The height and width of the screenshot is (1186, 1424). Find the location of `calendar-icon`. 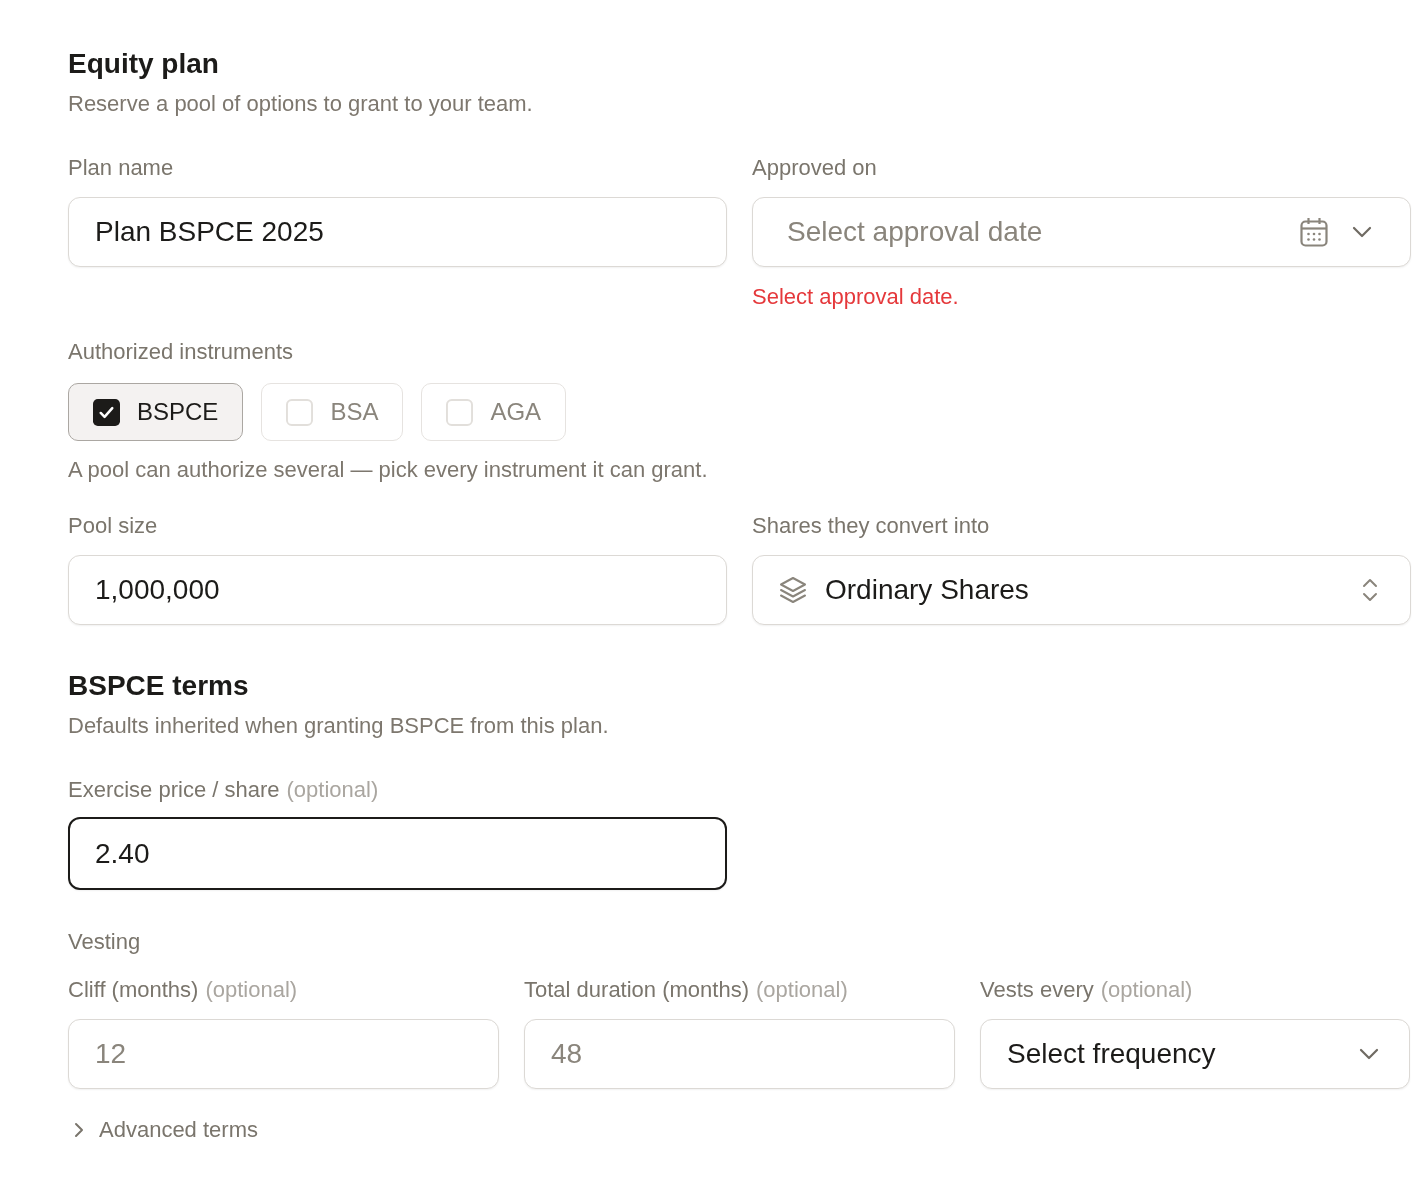

calendar-icon is located at coordinates (1314, 232).